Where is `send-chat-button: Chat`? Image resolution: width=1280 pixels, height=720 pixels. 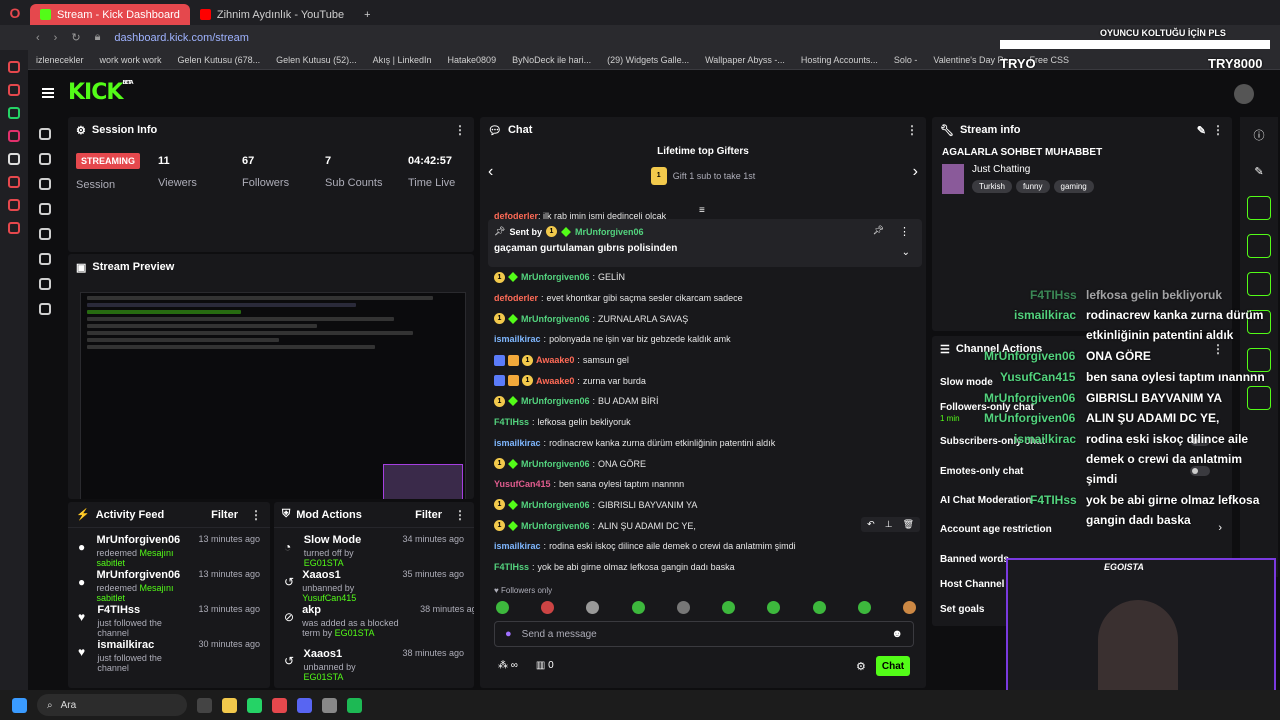 send-chat-button: Chat is located at coordinates (893, 666).